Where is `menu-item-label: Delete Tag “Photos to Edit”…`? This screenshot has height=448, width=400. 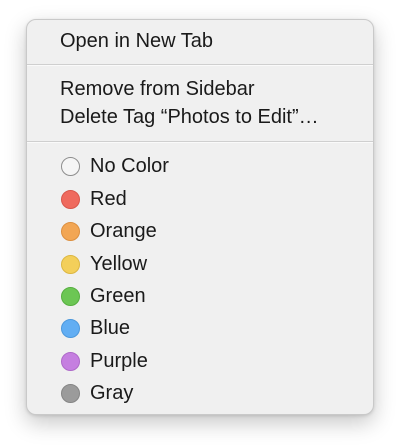 menu-item-label: Delete Tag “Photos to Edit”… is located at coordinates (189, 117).